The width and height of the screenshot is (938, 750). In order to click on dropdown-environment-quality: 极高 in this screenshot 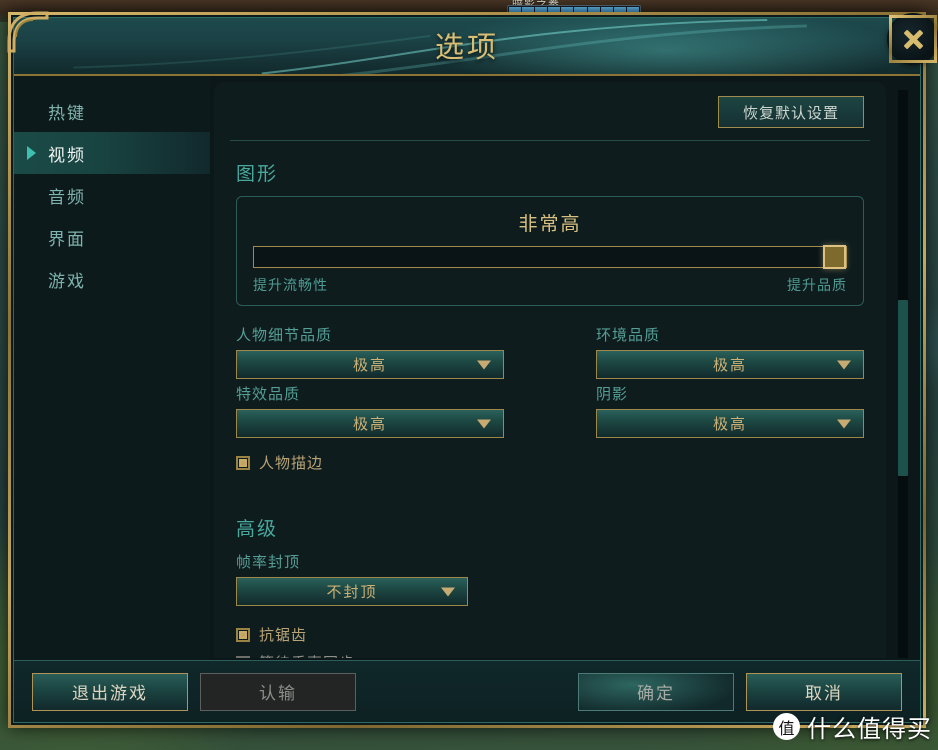, I will do `click(730, 364)`.